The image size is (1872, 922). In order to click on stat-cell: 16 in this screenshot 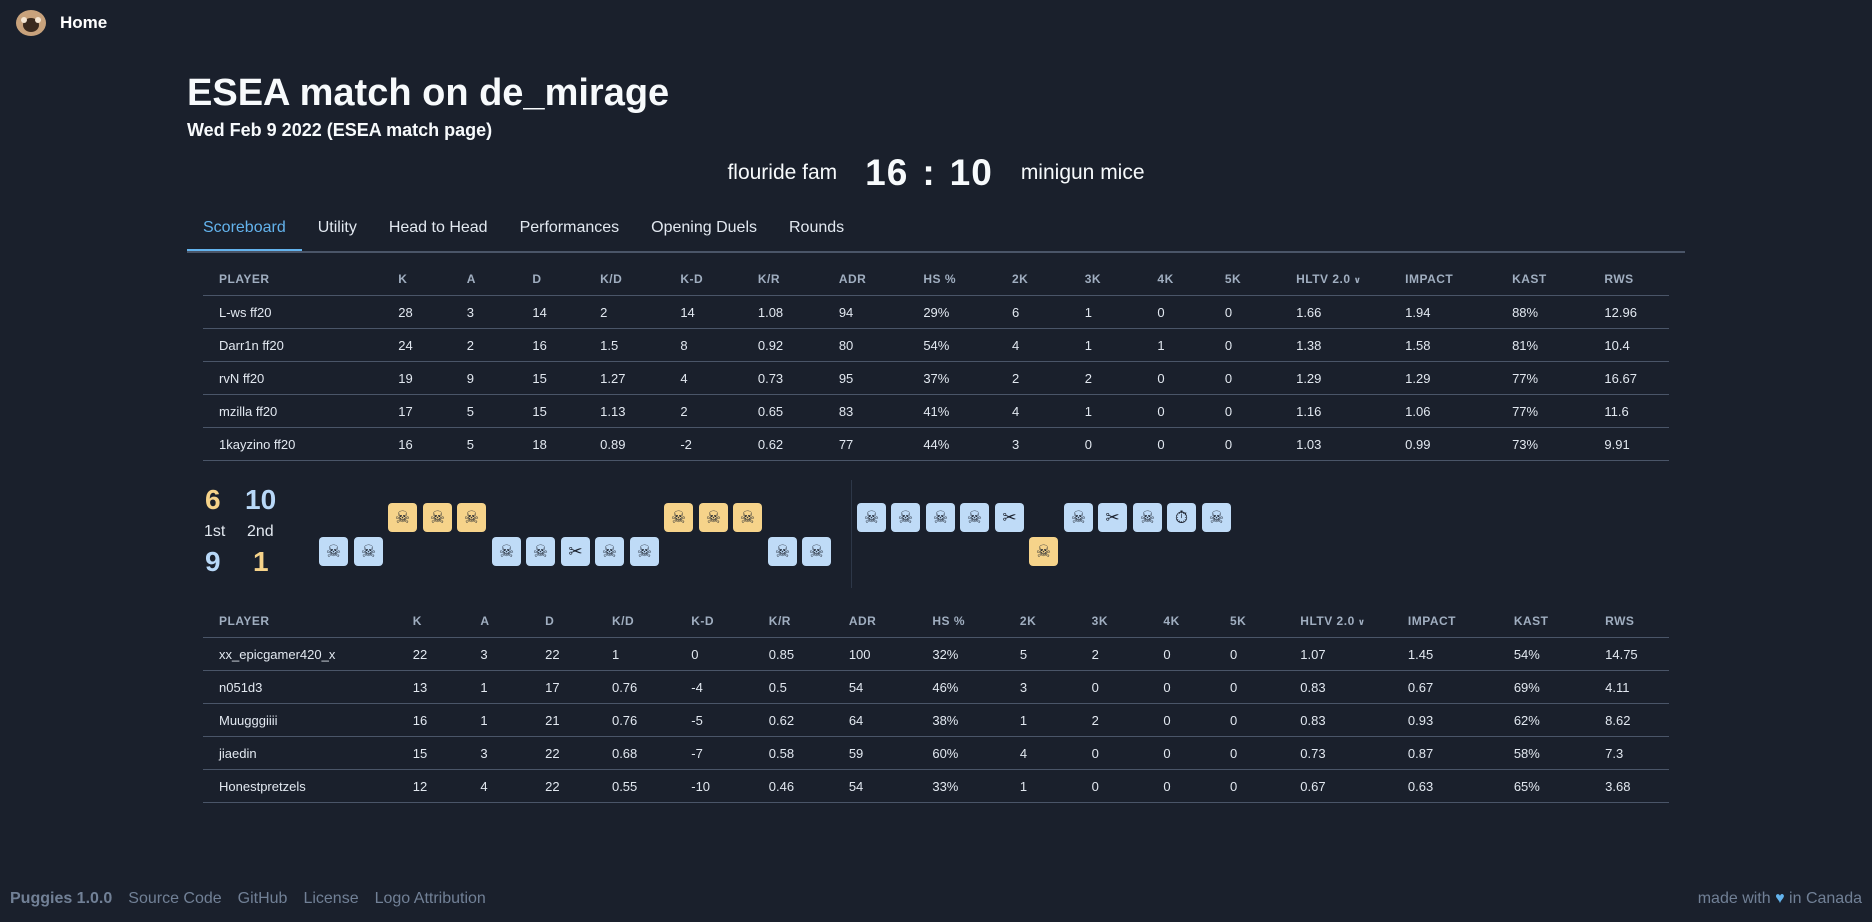, I will do `click(550, 345)`.